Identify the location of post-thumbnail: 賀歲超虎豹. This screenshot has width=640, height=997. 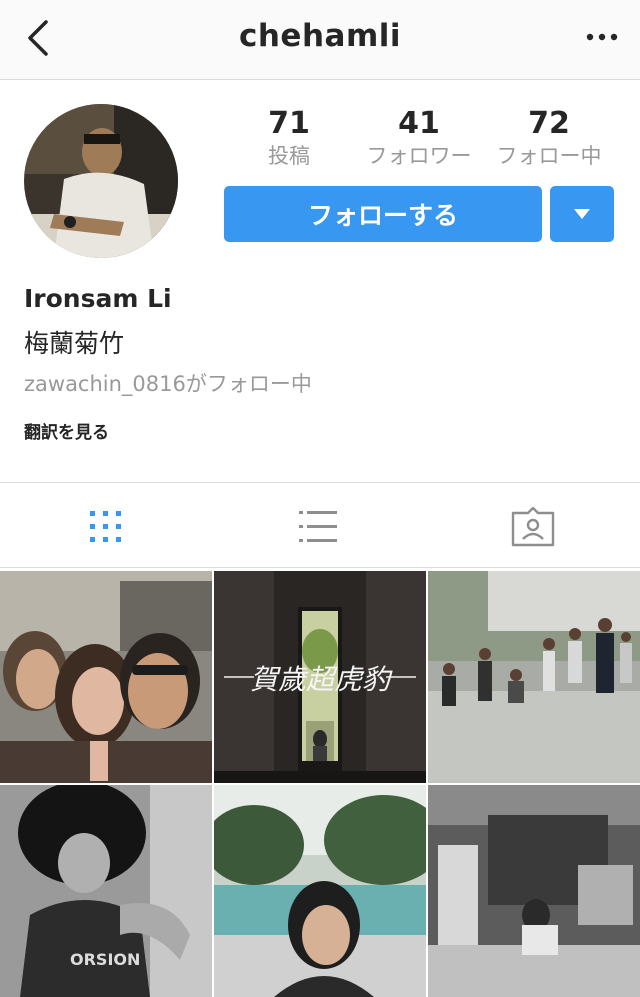
(320, 677).